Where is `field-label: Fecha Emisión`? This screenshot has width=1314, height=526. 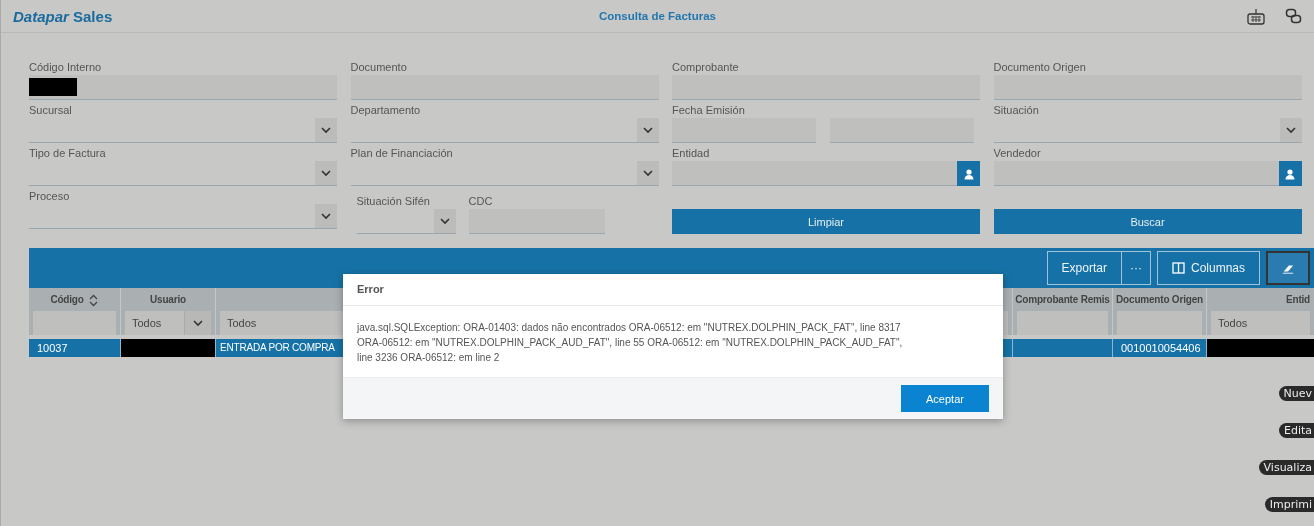 field-label: Fecha Emisión is located at coordinates (709, 110).